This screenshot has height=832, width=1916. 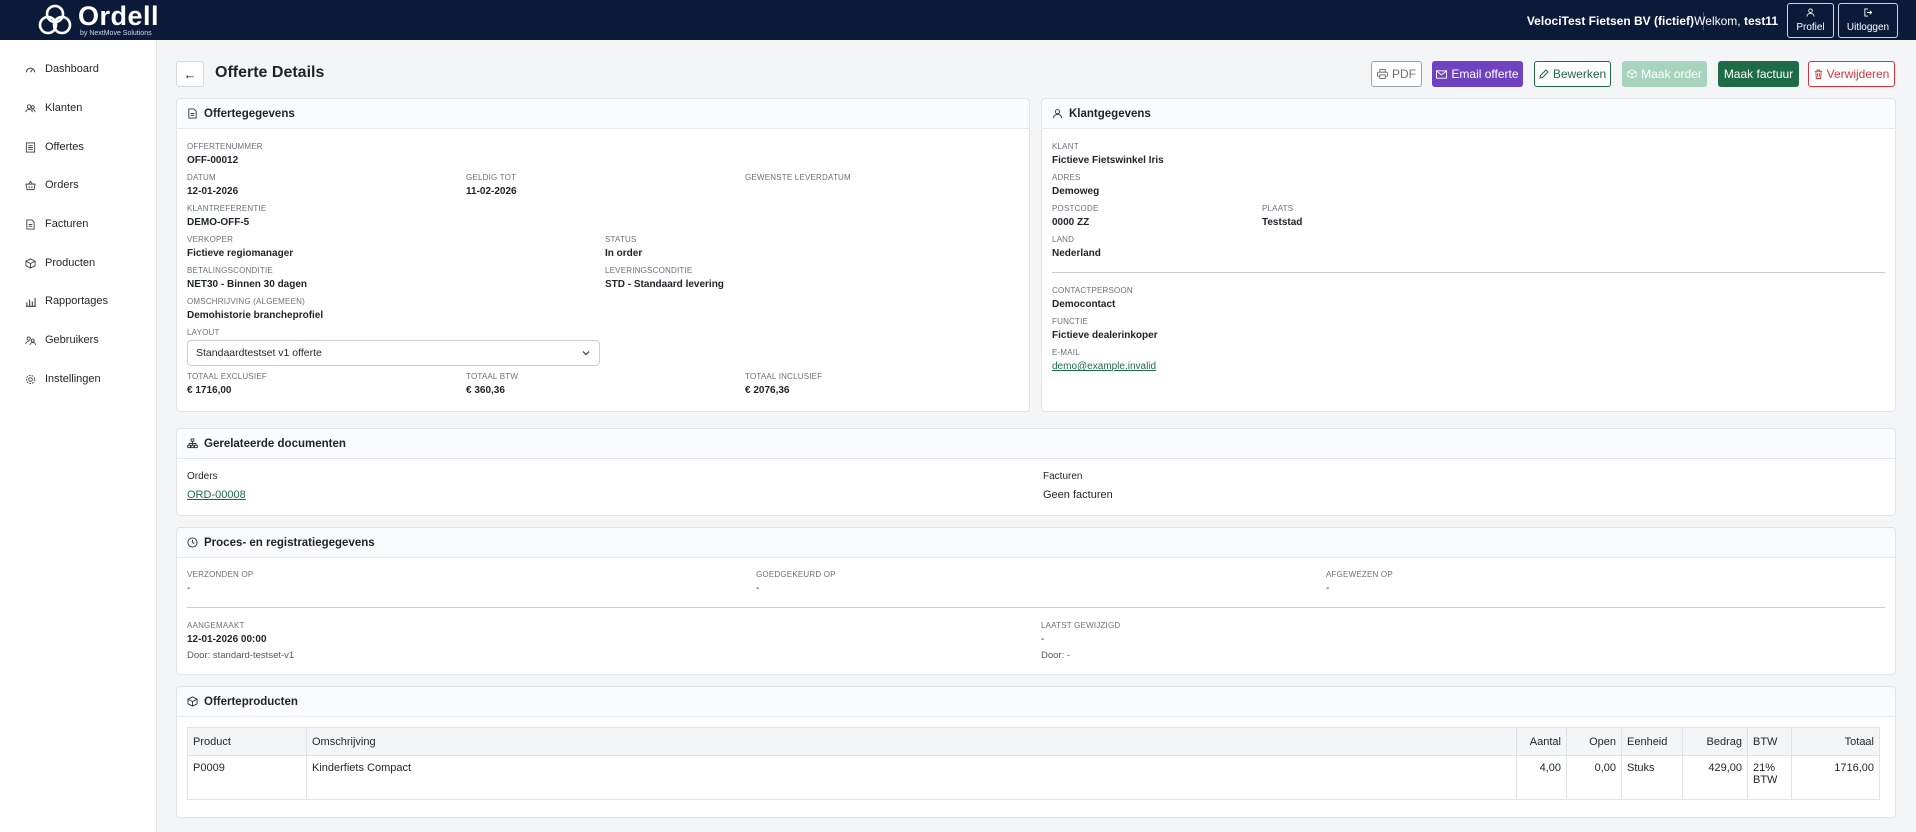 What do you see at coordinates (190, 74) in the screenshot?
I see `back-button: ←` at bounding box center [190, 74].